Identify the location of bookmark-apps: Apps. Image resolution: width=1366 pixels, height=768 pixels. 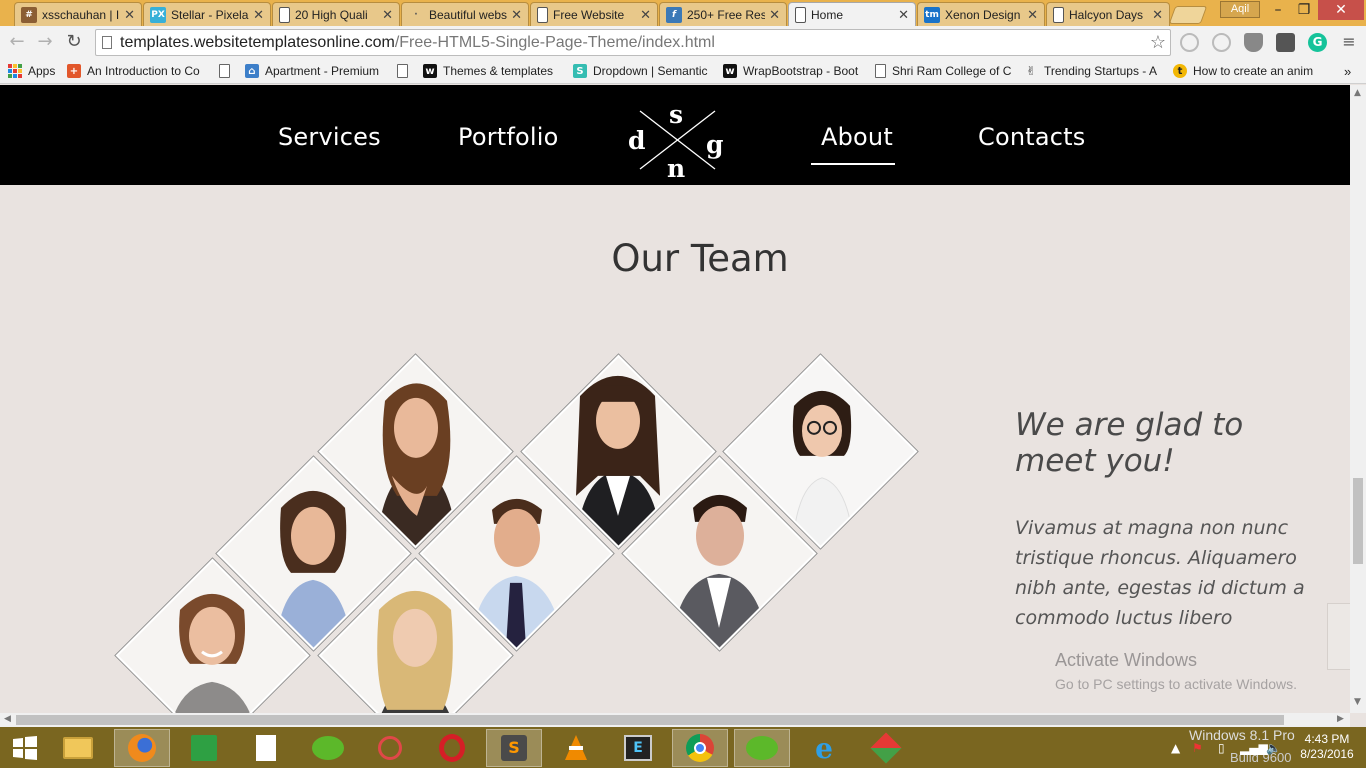
(31, 71).